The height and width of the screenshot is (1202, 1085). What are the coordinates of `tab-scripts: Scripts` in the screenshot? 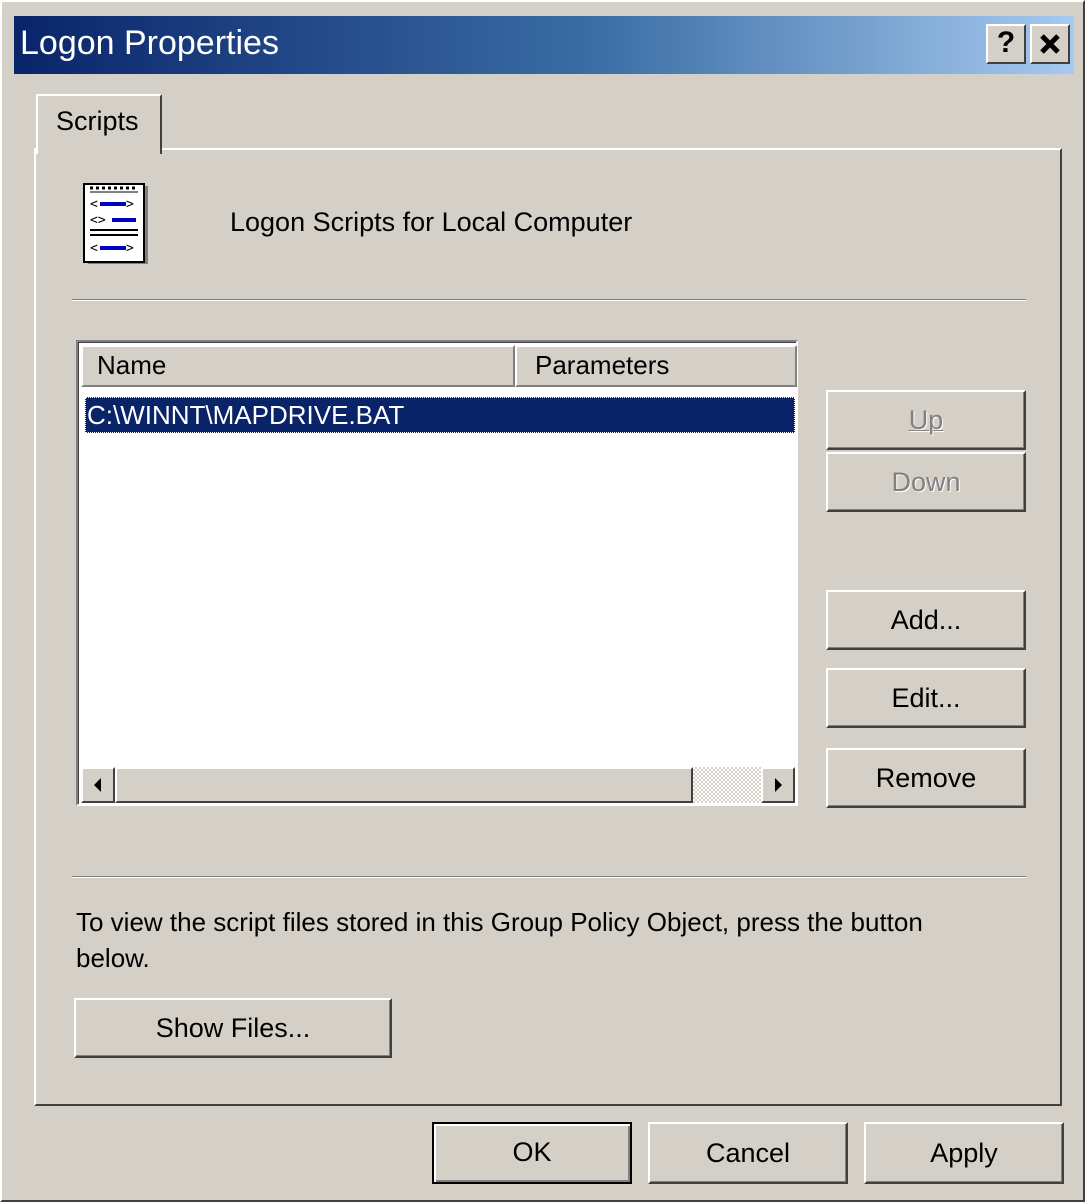 It's located at (99, 124).